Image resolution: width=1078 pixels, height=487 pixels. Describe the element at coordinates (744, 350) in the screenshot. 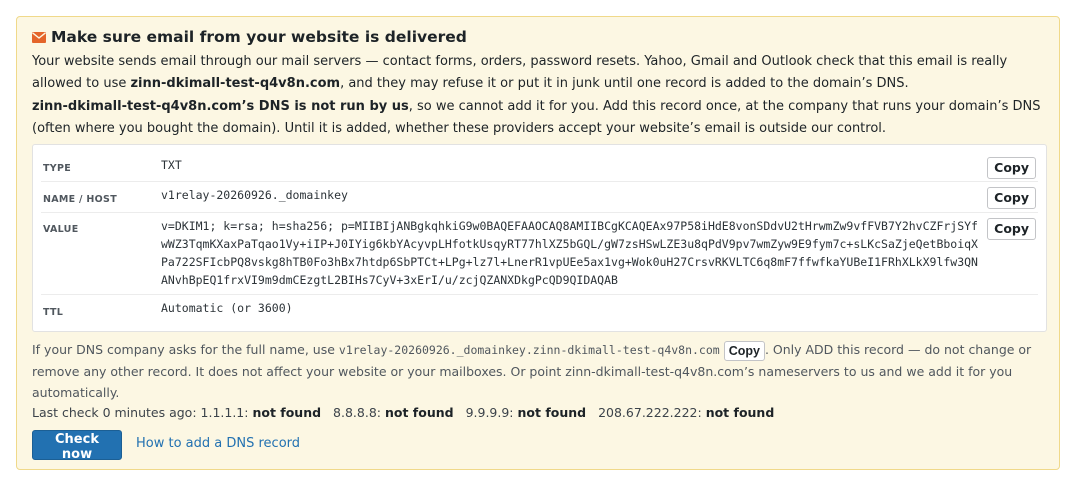

I see `copy-full-name-button: Copy` at that location.